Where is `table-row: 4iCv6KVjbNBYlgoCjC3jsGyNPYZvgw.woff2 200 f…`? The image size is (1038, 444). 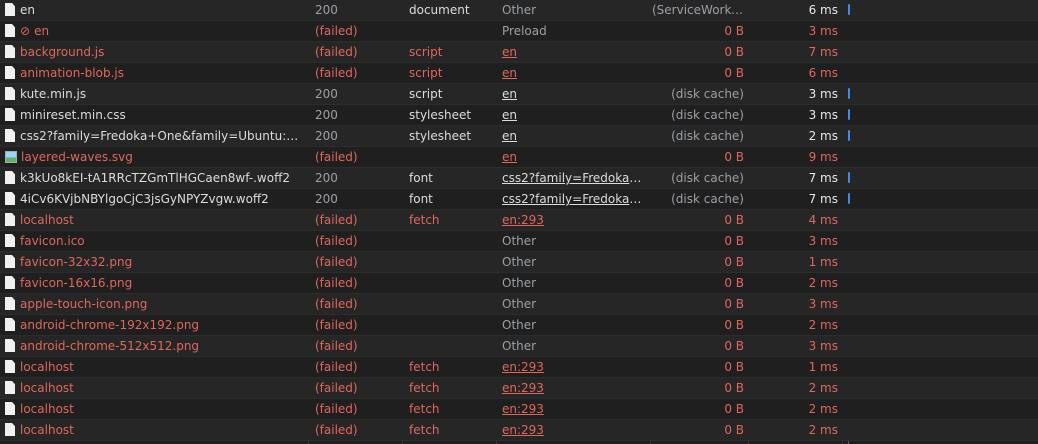
table-row: 4iCv6KVjbNBYlgoCjC3jsGyNPYZvgw.woff2 200 f… is located at coordinates (519, 199).